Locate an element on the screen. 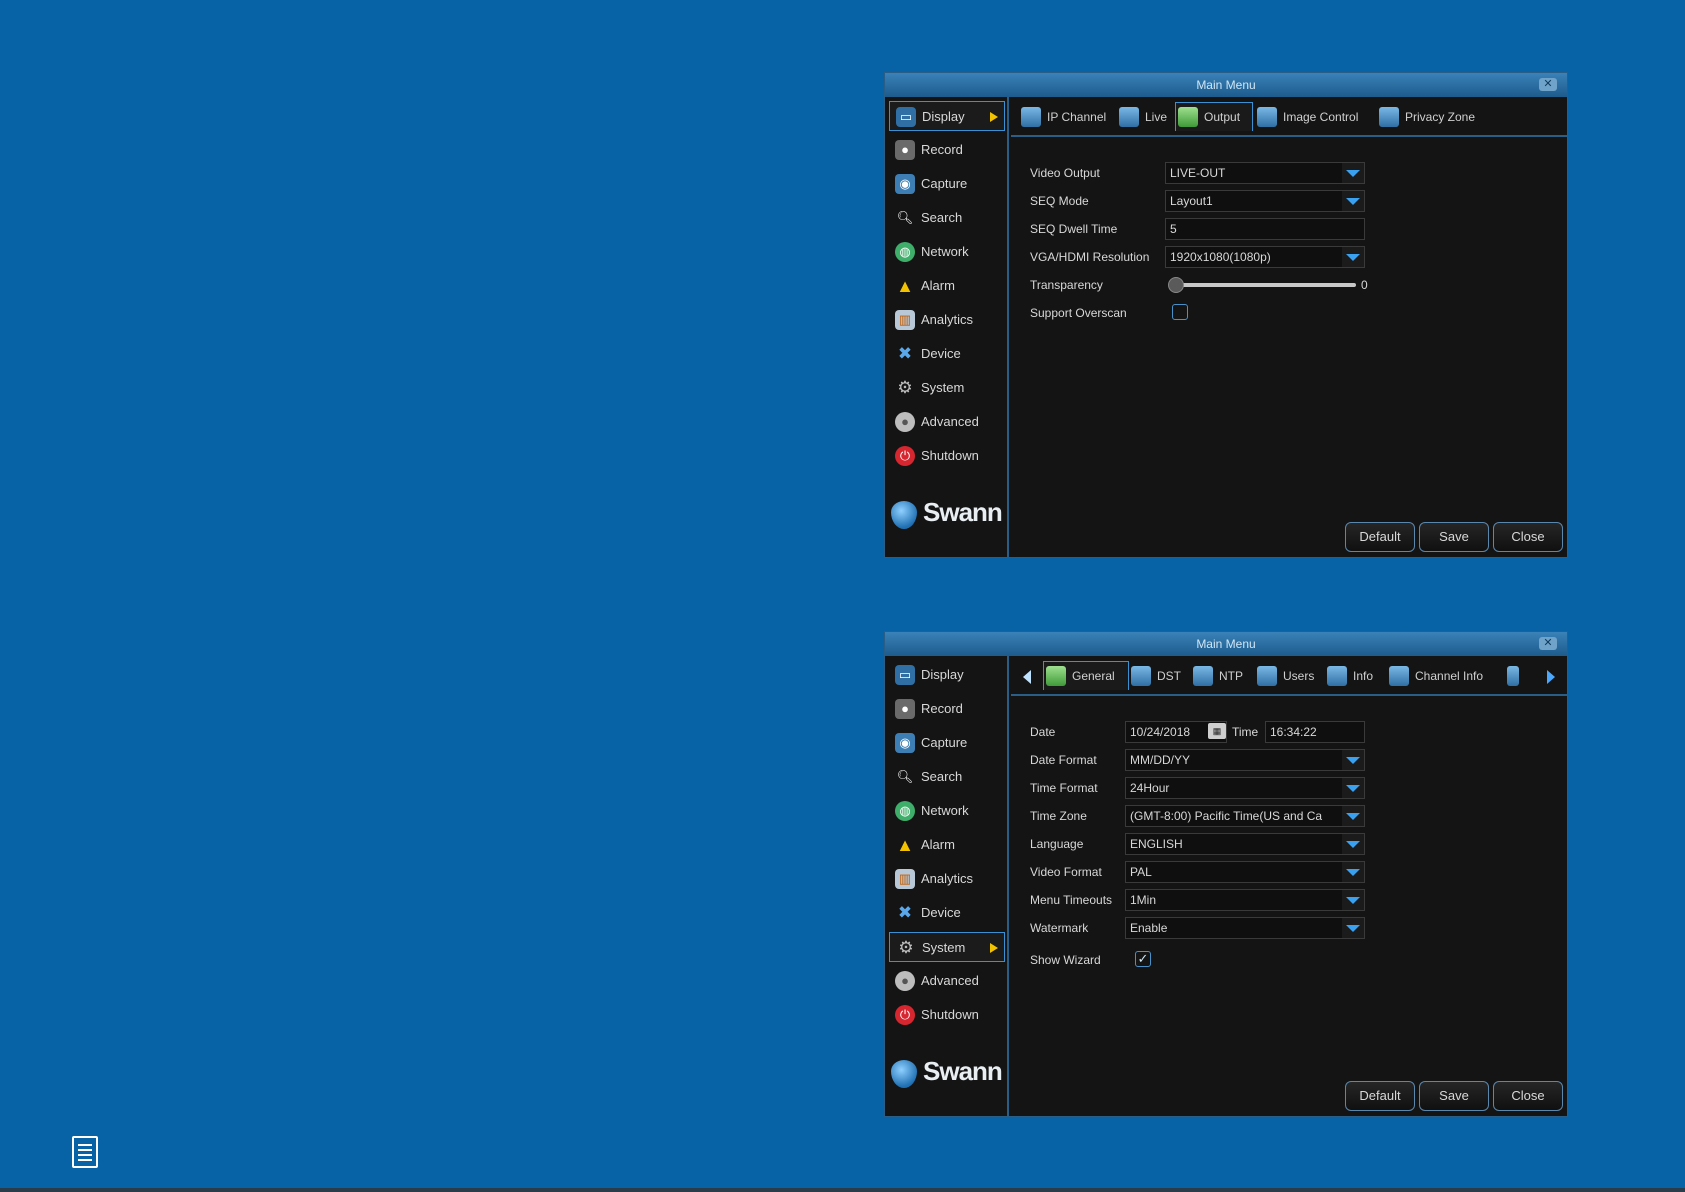  document-icon is located at coordinates (85, 1152).